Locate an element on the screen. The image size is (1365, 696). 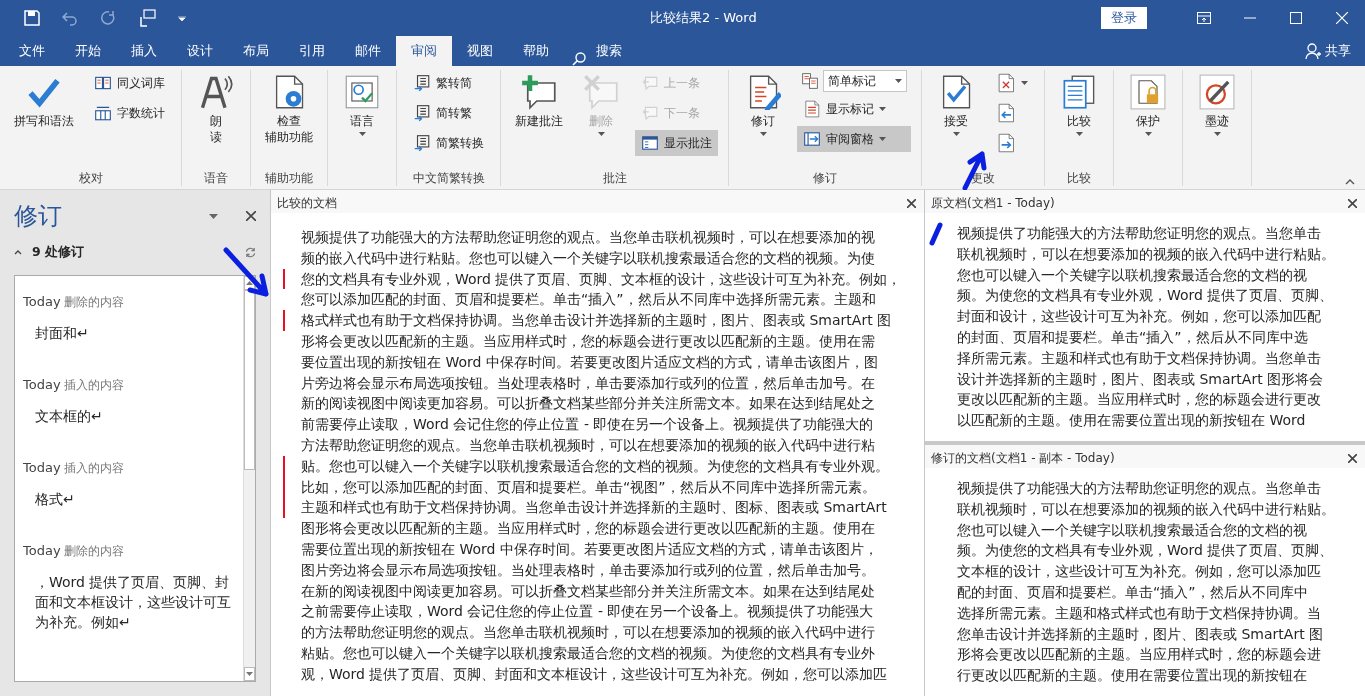
document-line: 配的封面、页眉和提要栏。单击“插入”，然后从不同库中 is located at coordinates (1133, 592).